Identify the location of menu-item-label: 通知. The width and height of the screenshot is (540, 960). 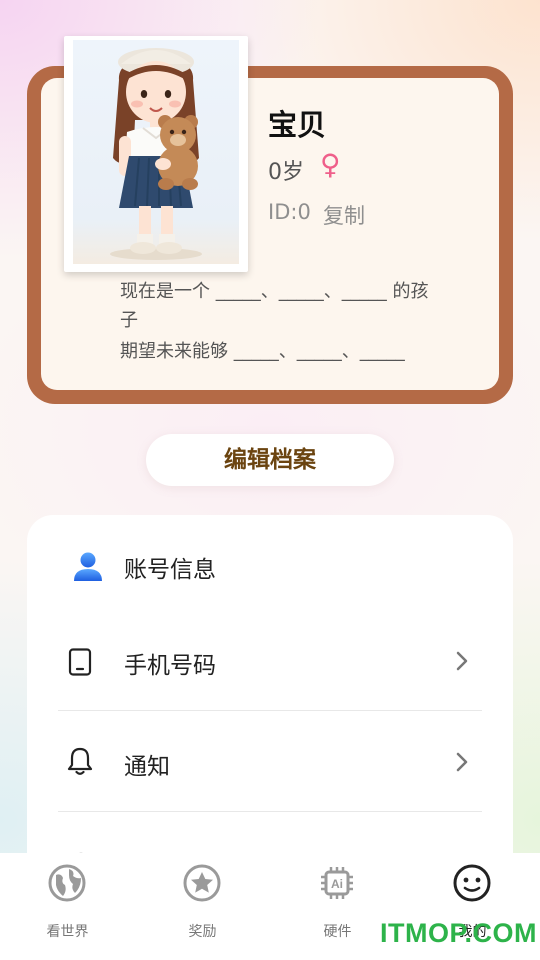
(147, 767).